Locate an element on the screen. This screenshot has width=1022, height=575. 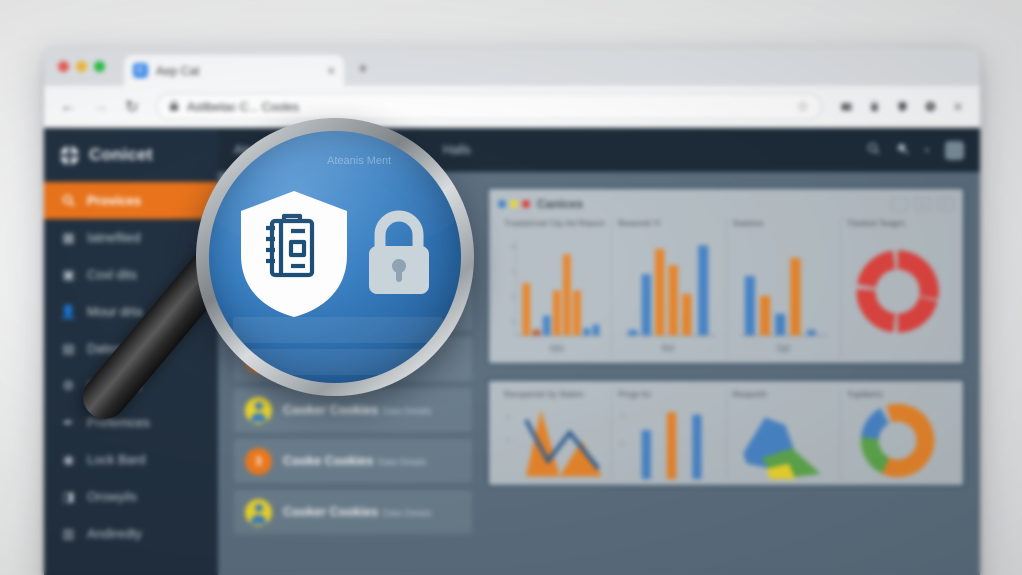
clock-icon is located at coordinates (930, 107).